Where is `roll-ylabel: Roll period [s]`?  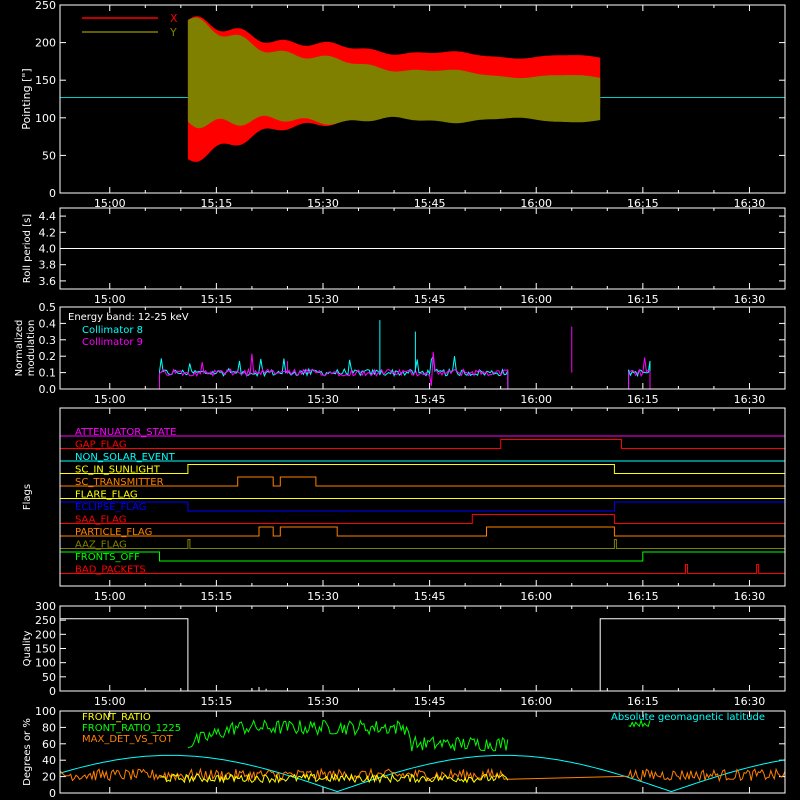
roll-ylabel: Roll period [s] is located at coordinates (27, 248).